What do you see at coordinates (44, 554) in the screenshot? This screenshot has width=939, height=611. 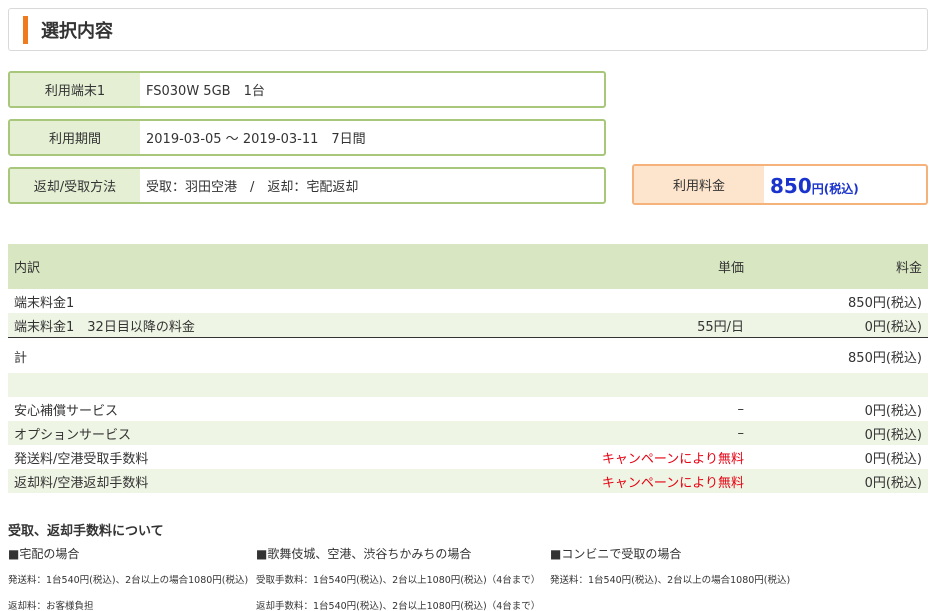 I see `fee-heading: ■宅配の場合` at bounding box center [44, 554].